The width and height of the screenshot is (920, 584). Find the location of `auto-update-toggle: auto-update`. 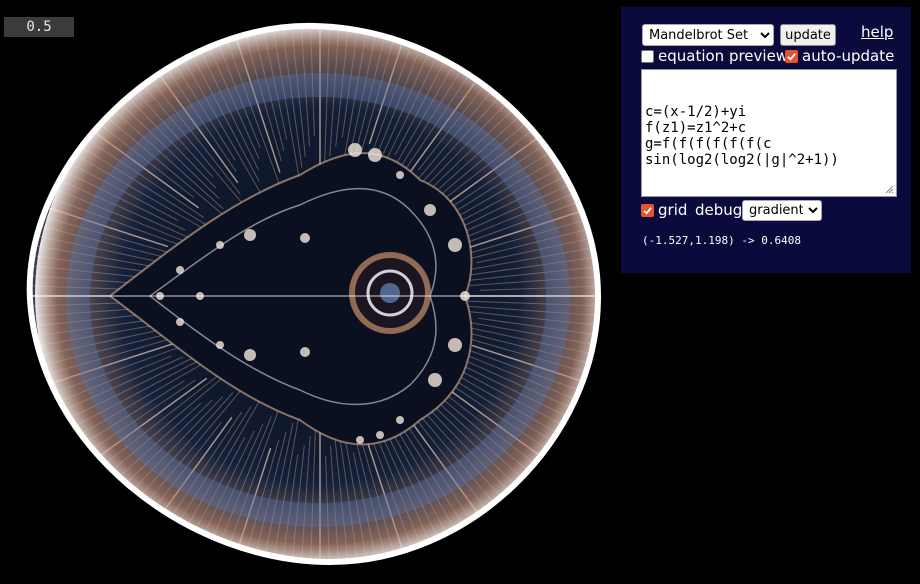

auto-update-toggle: auto-update is located at coordinates (839, 56).